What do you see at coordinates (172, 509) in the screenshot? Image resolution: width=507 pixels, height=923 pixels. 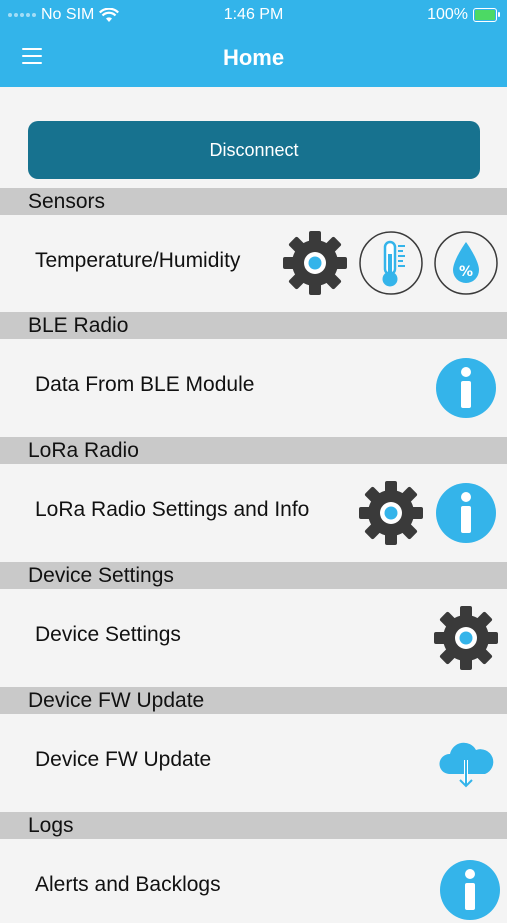 I see `row-label: LoRa Radio Settings and Info` at bounding box center [172, 509].